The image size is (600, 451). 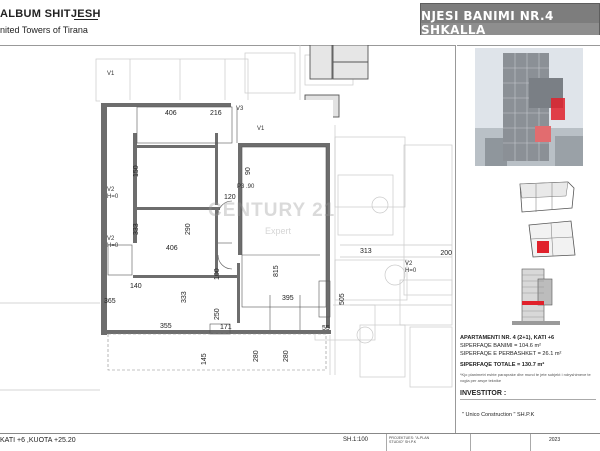 What do you see at coordinates (204, 359) in the screenshot?
I see `dim-145: 145` at bounding box center [204, 359].